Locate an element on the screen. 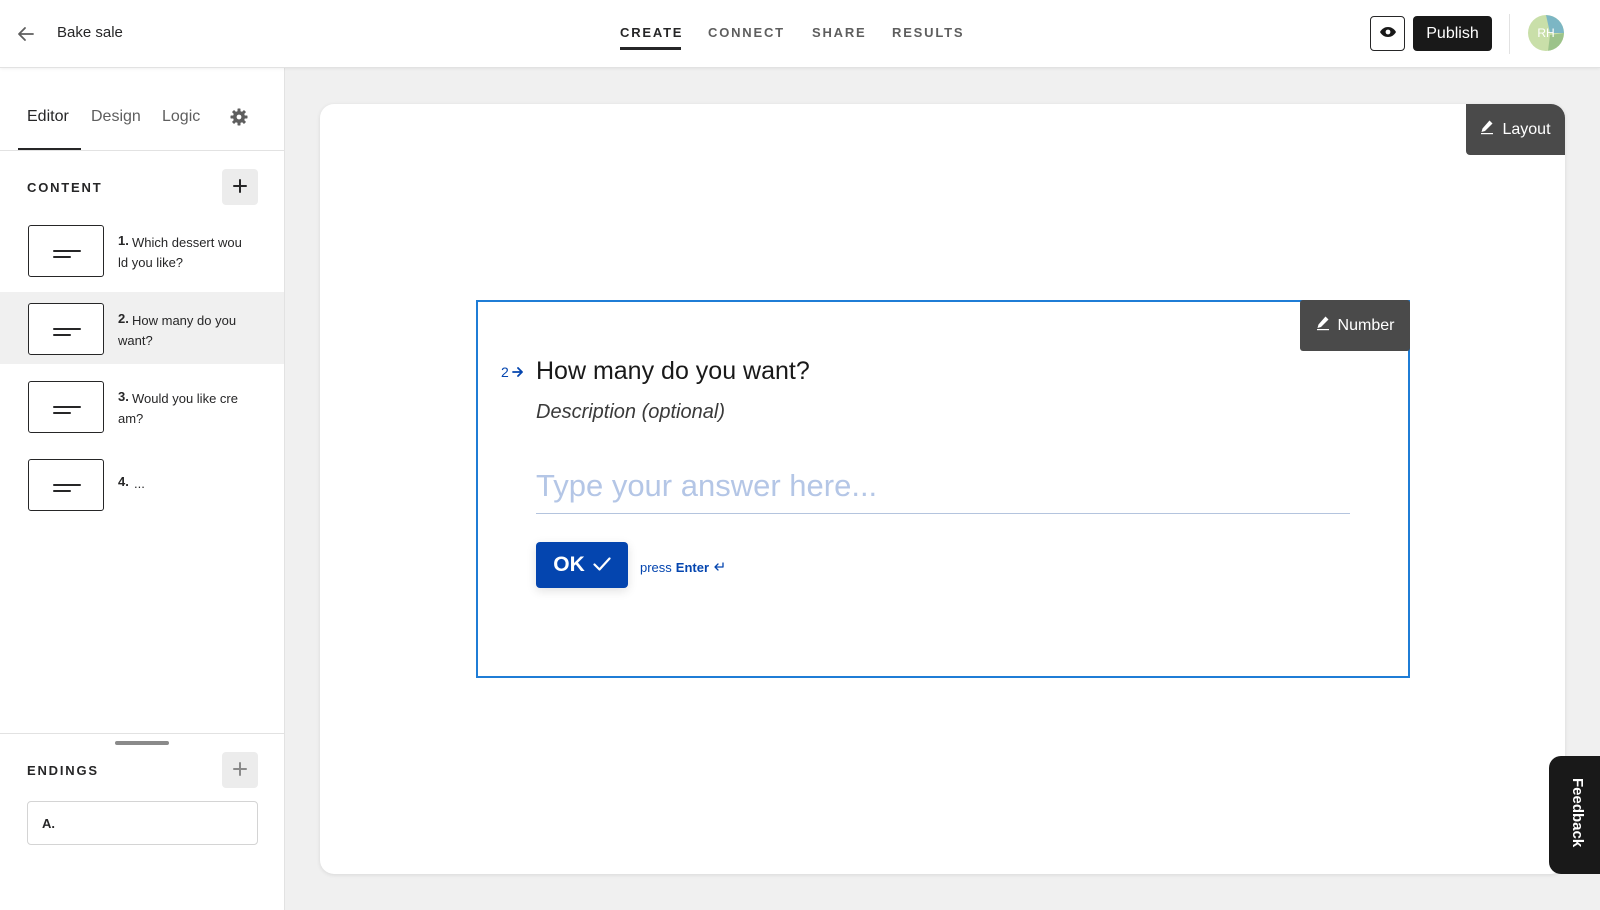 The height and width of the screenshot is (910, 1600). feedback-label: Feedback is located at coordinates (1577, 813).